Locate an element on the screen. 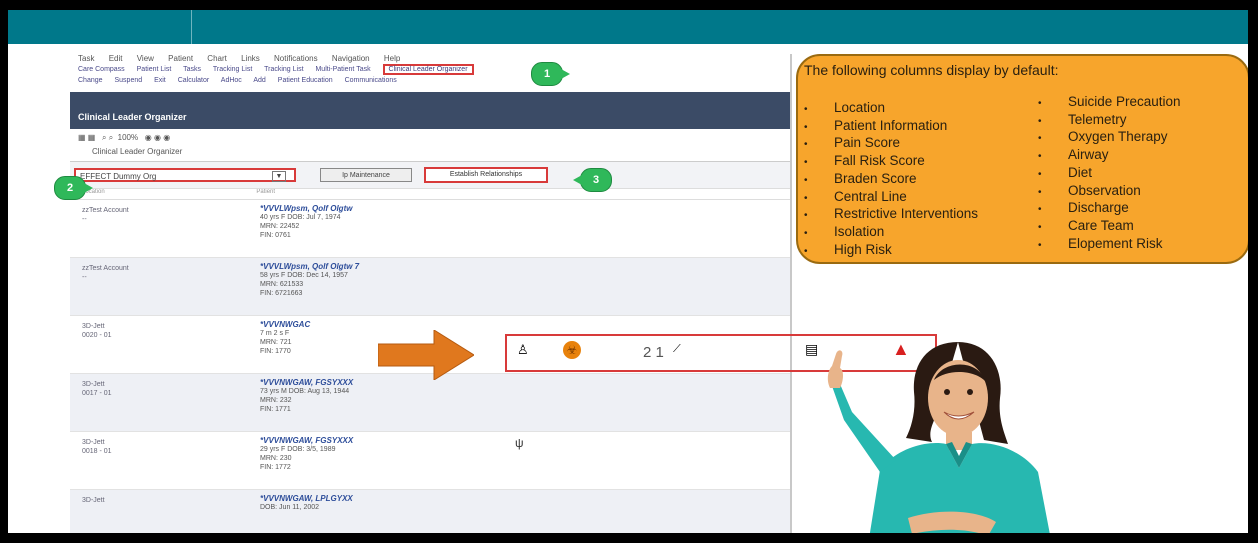 The image size is (1258, 543). list-item: Telemetry is located at coordinates (1109, 121).